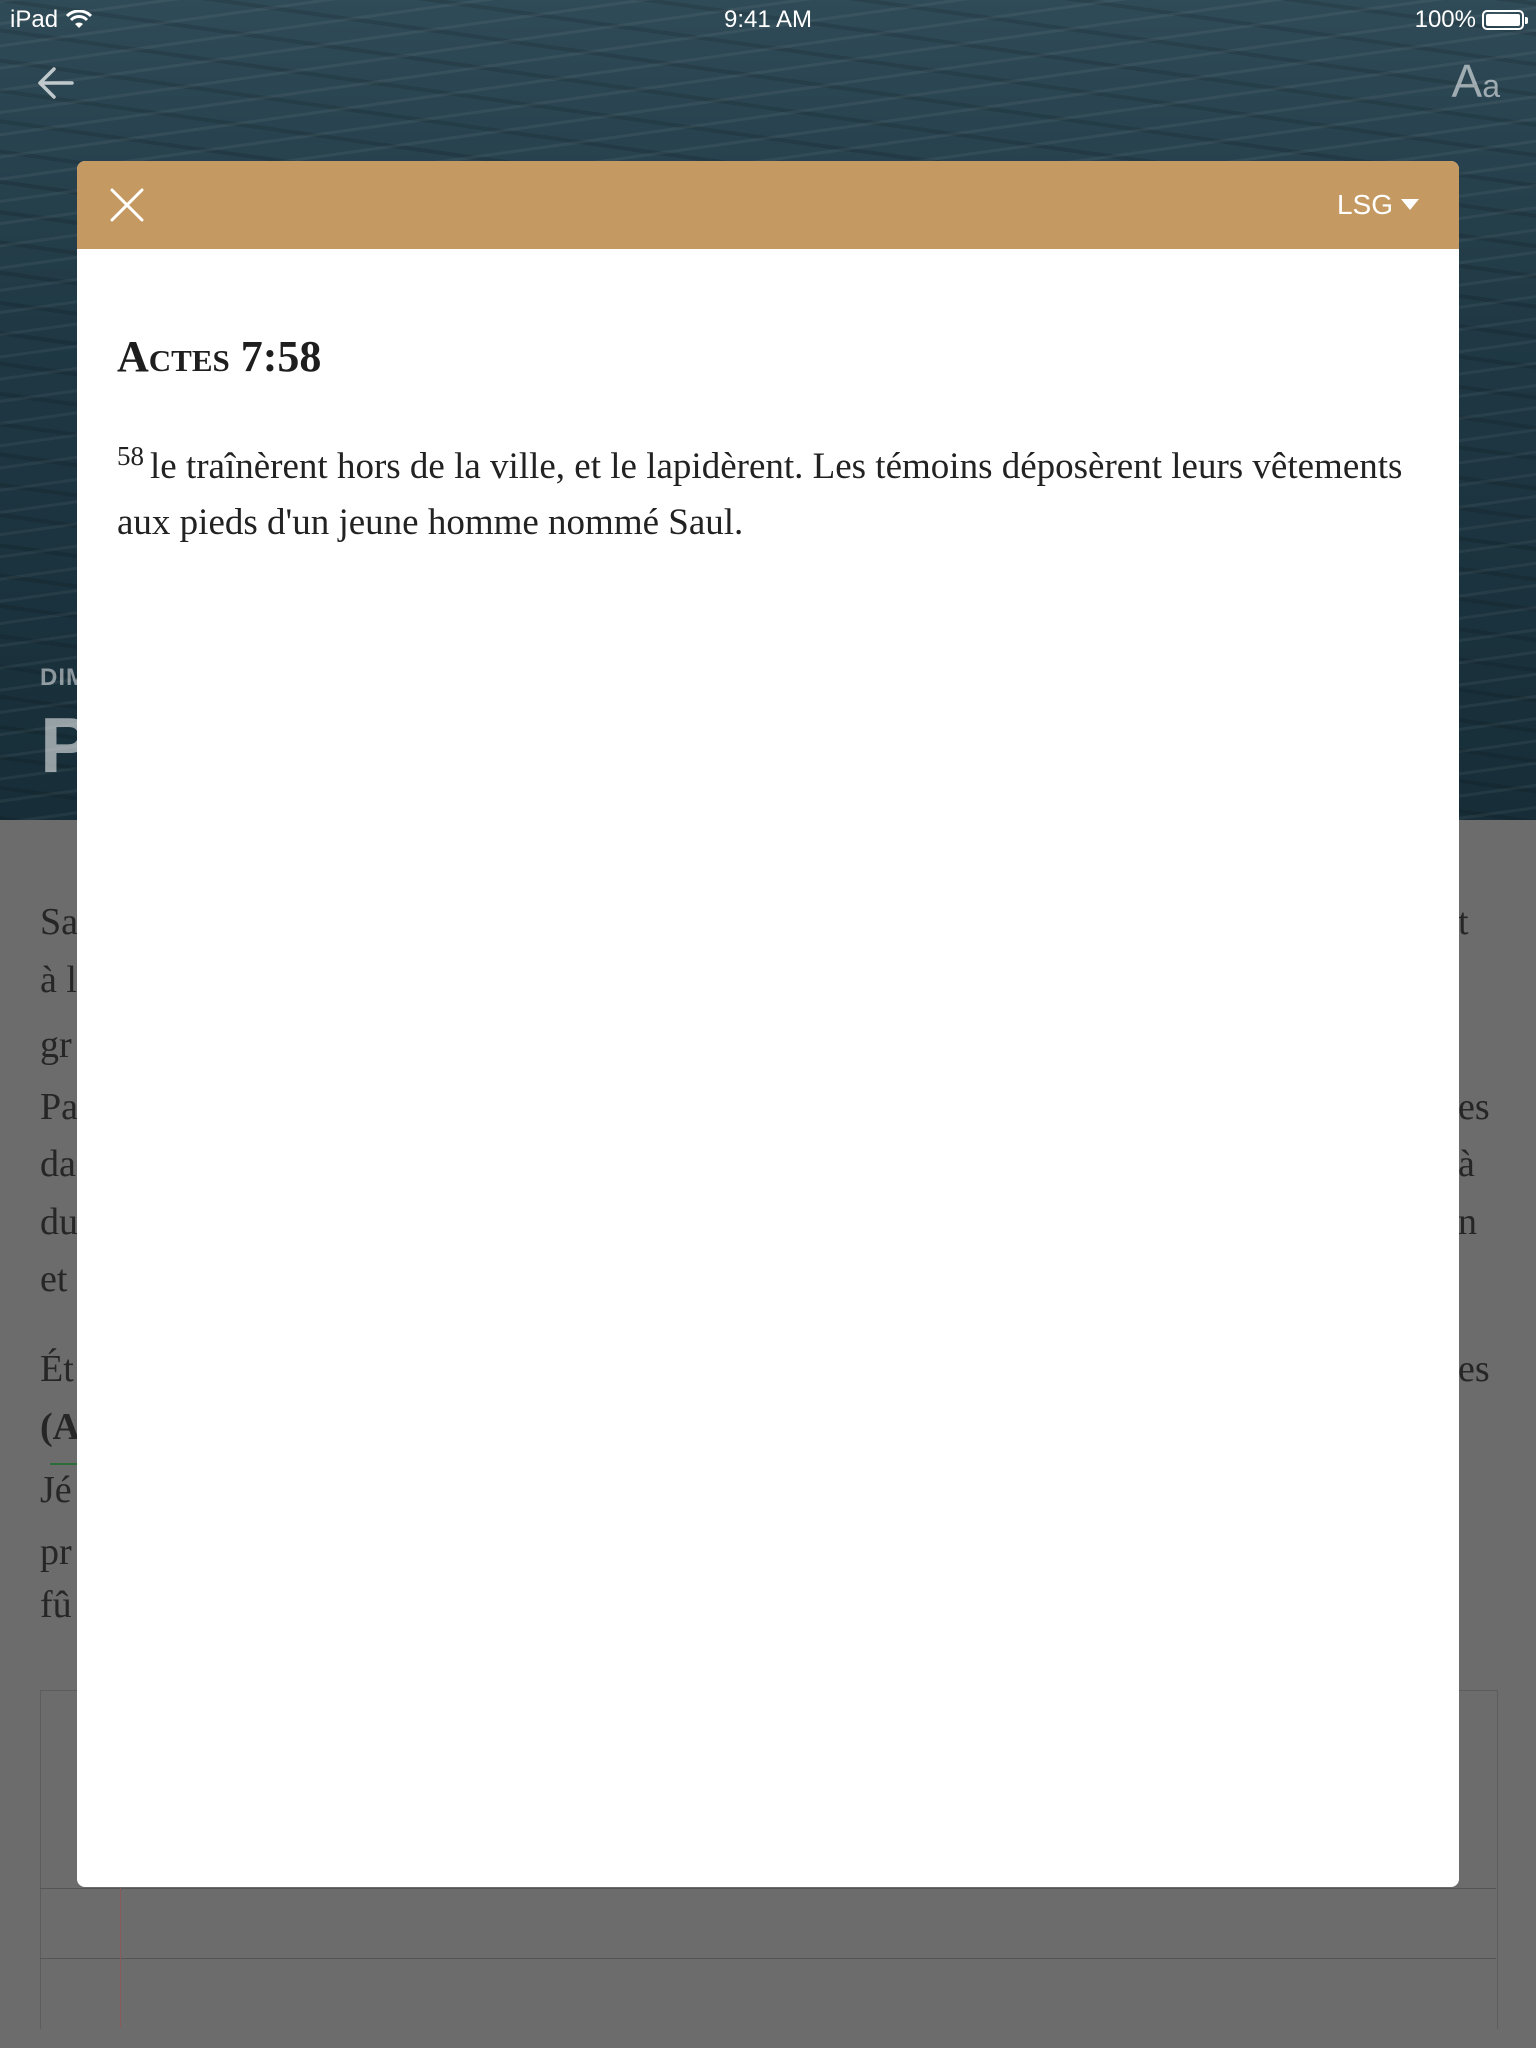 This screenshot has height=2048, width=1536. What do you see at coordinates (1505, 20) in the screenshot?
I see `battery-icon` at bounding box center [1505, 20].